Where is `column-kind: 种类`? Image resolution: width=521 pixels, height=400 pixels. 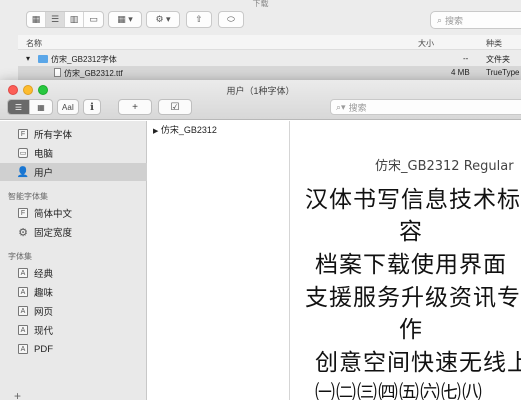 column-kind: 种类 is located at coordinates (494, 43).